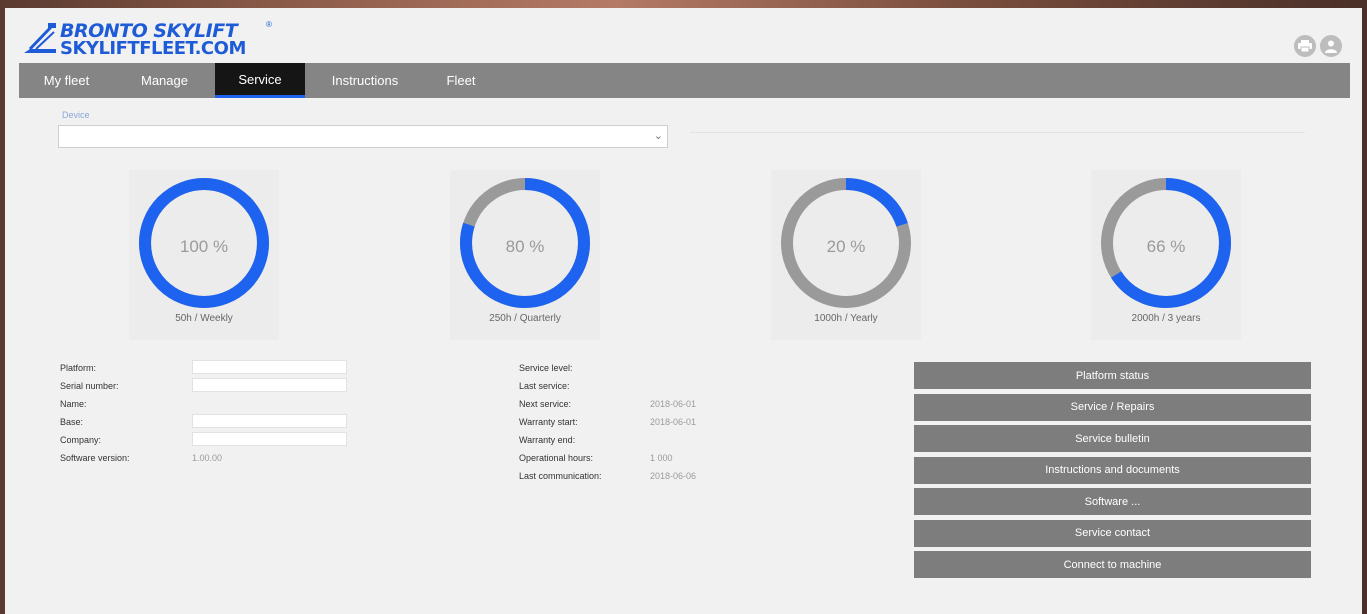 The height and width of the screenshot is (614, 1367). I want to click on info-row-operational-hours: Operational hours: 1 000, so click(649, 459).